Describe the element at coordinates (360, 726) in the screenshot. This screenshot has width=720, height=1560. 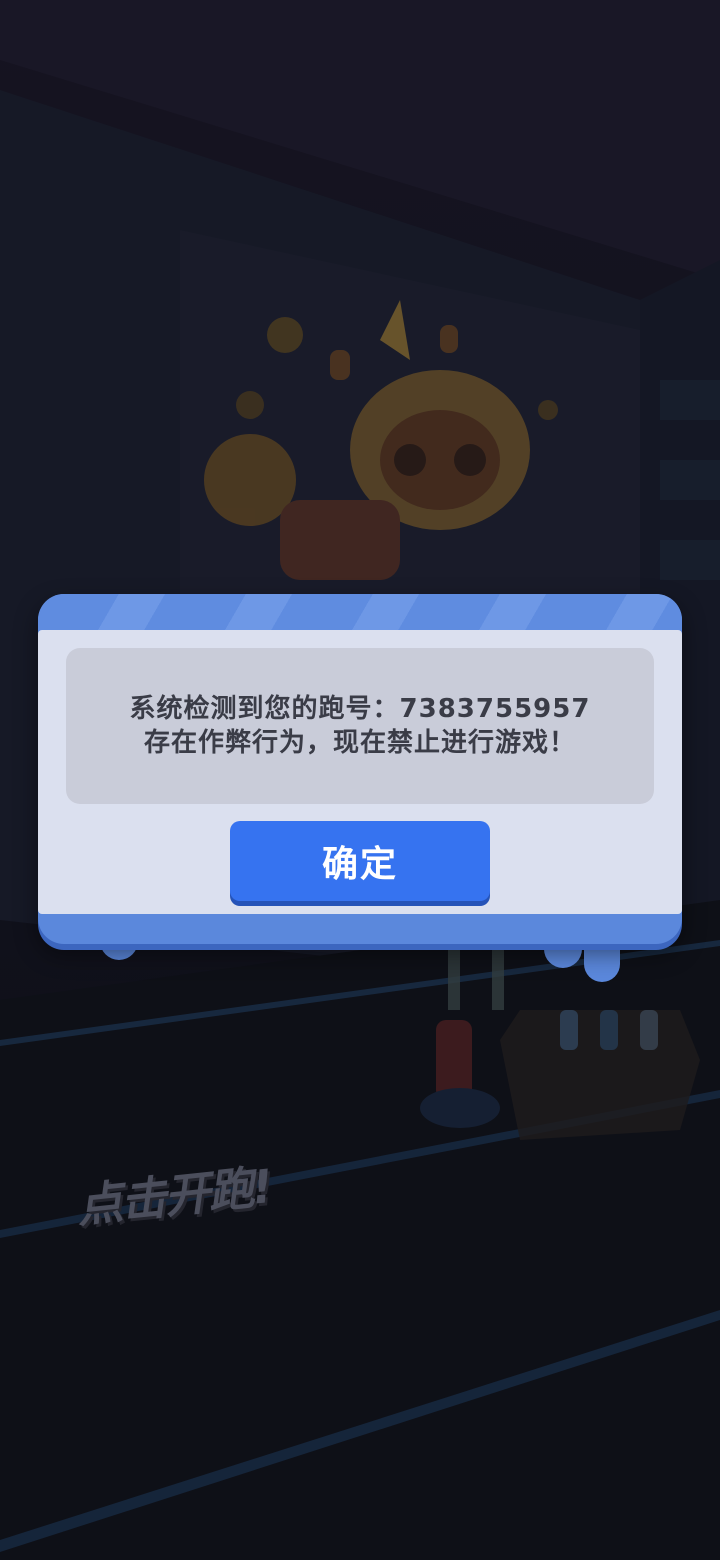
I see `message-box: 系统检测到您的跑号：7383755957 存在作弊行为，现在禁止进行游戏！` at that location.